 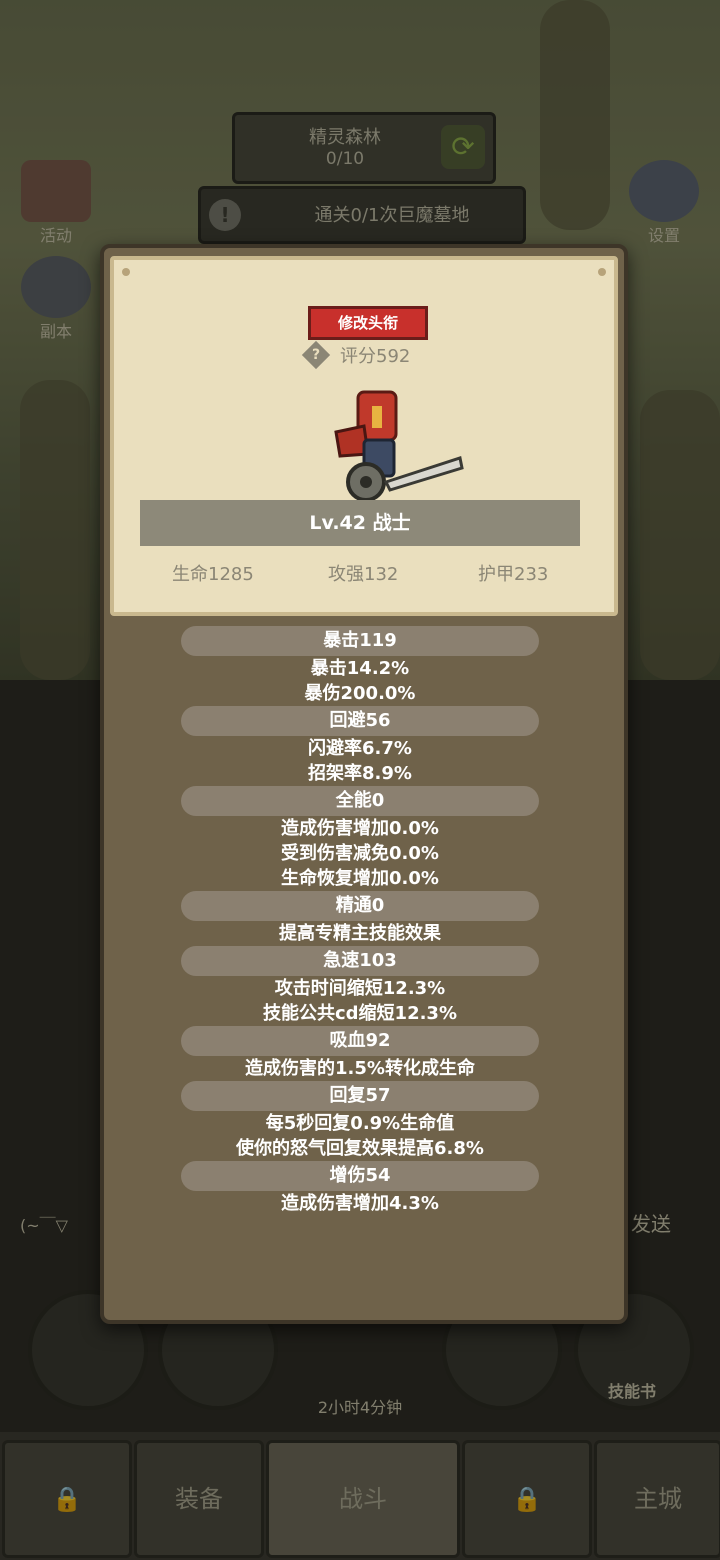 What do you see at coordinates (360, 1096) in the screenshot?
I see `stat-header: 回复57` at bounding box center [360, 1096].